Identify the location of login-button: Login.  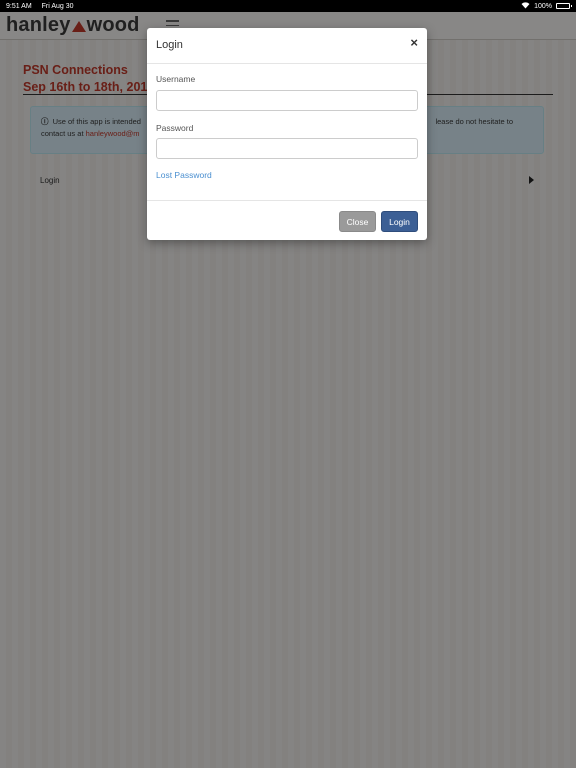
(399, 221).